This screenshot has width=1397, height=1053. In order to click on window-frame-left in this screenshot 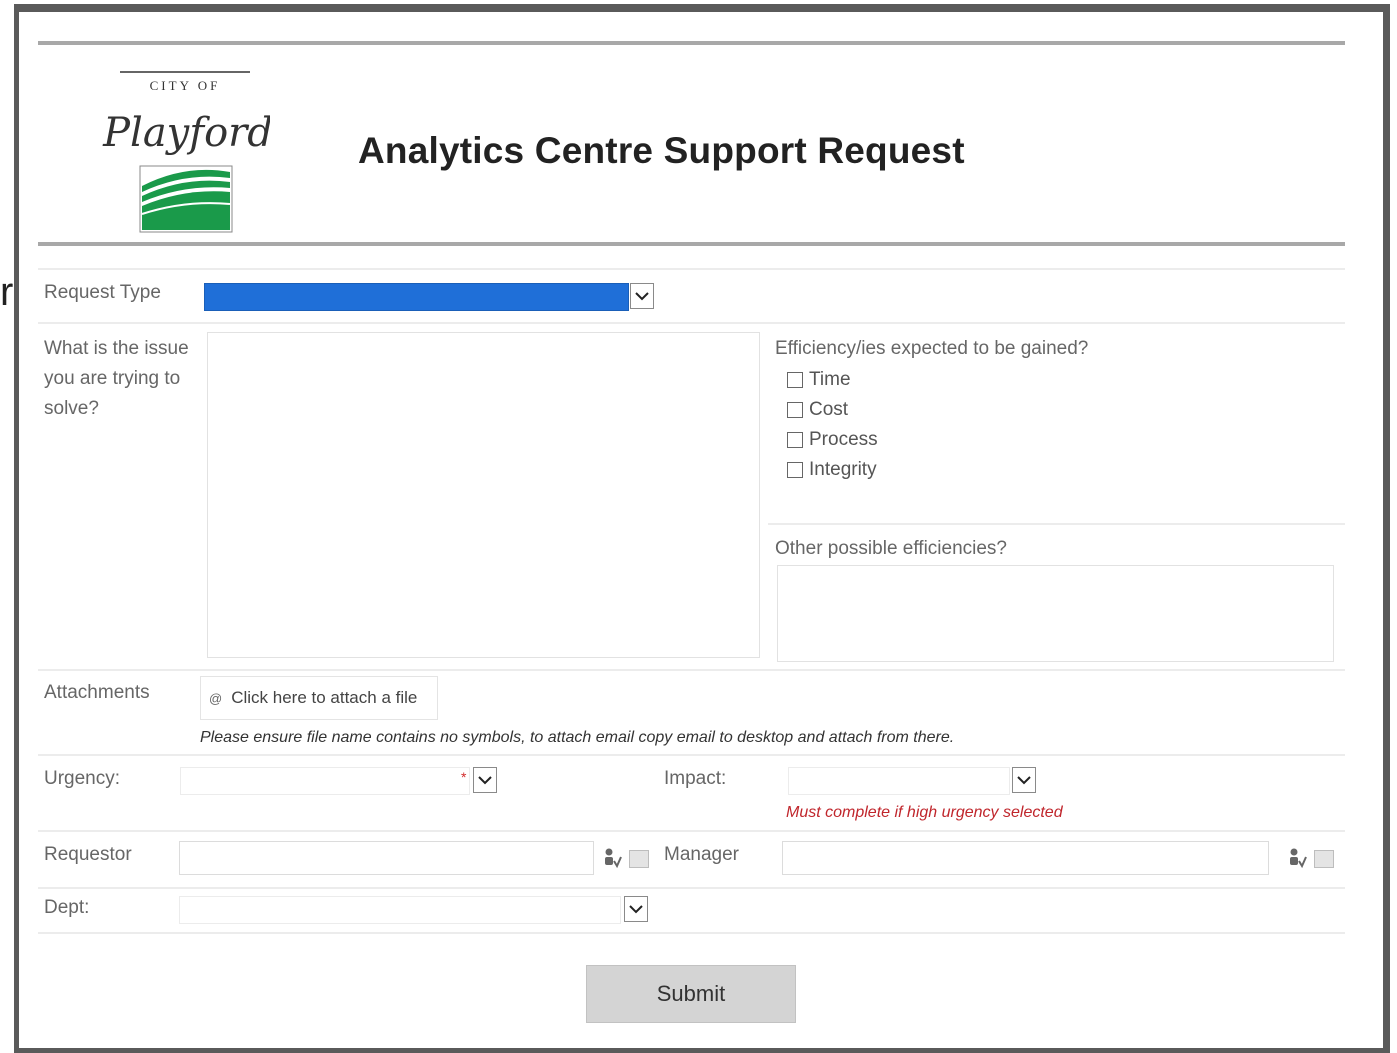, I will do `click(16, 528)`.